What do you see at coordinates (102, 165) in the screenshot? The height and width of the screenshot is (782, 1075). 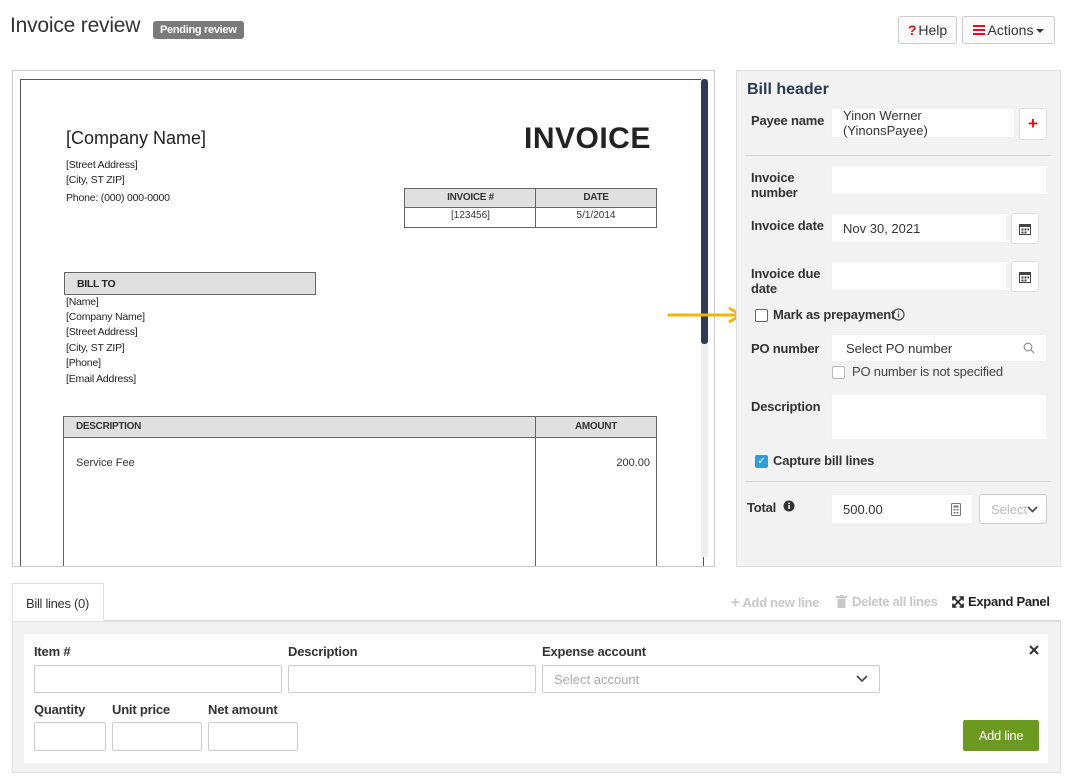 I see `doc-address-line: [Street Address]` at bounding box center [102, 165].